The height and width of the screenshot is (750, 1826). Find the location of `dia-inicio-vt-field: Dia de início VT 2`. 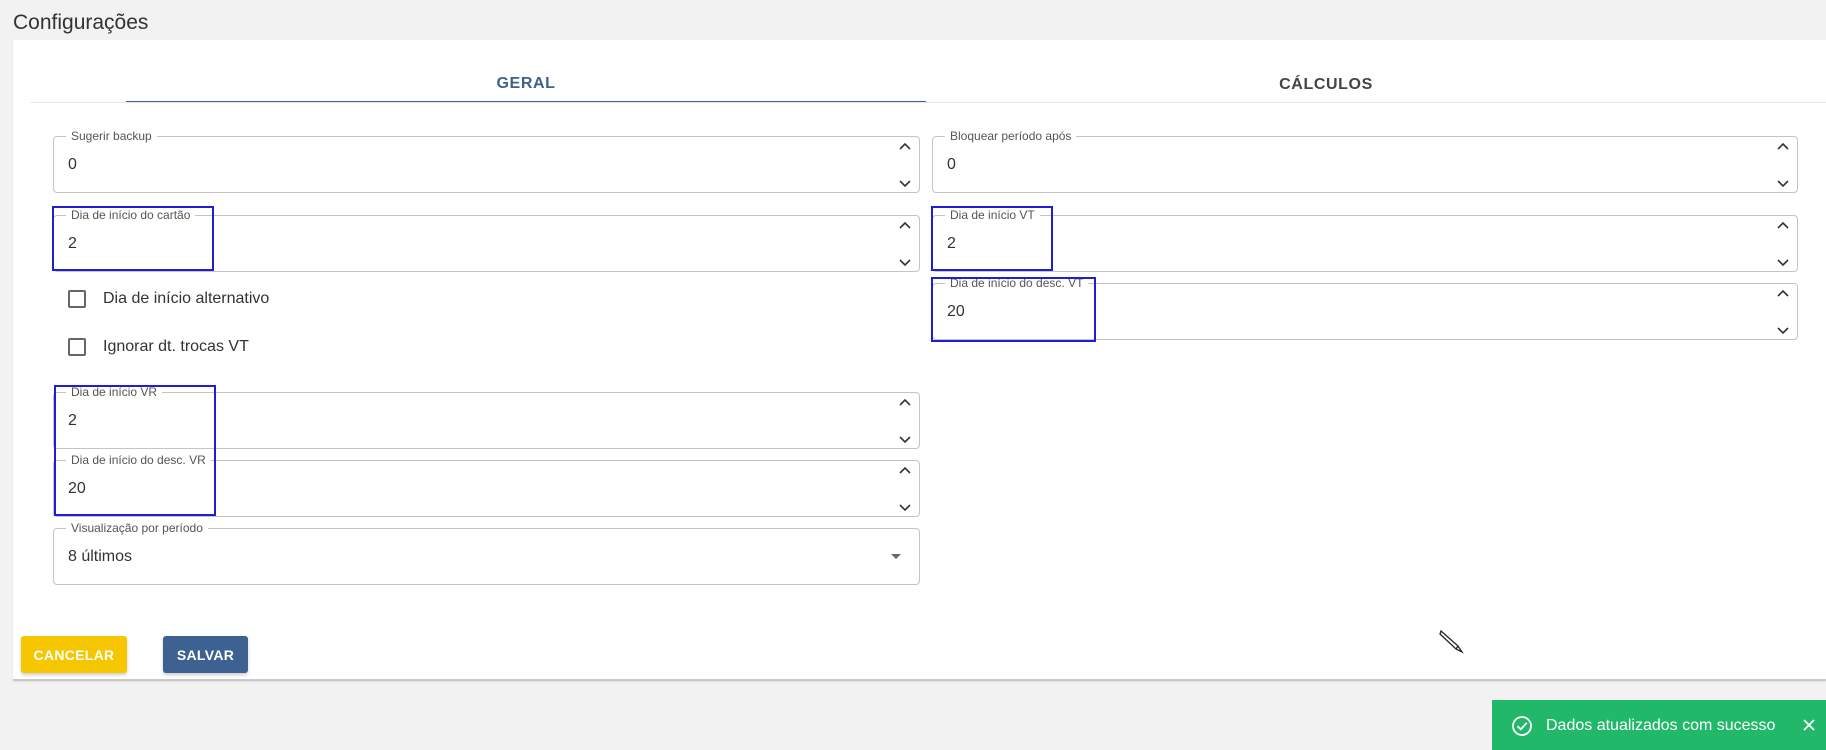

dia-inicio-vt-field: Dia de início VT 2 is located at coordinates (1365, 240).